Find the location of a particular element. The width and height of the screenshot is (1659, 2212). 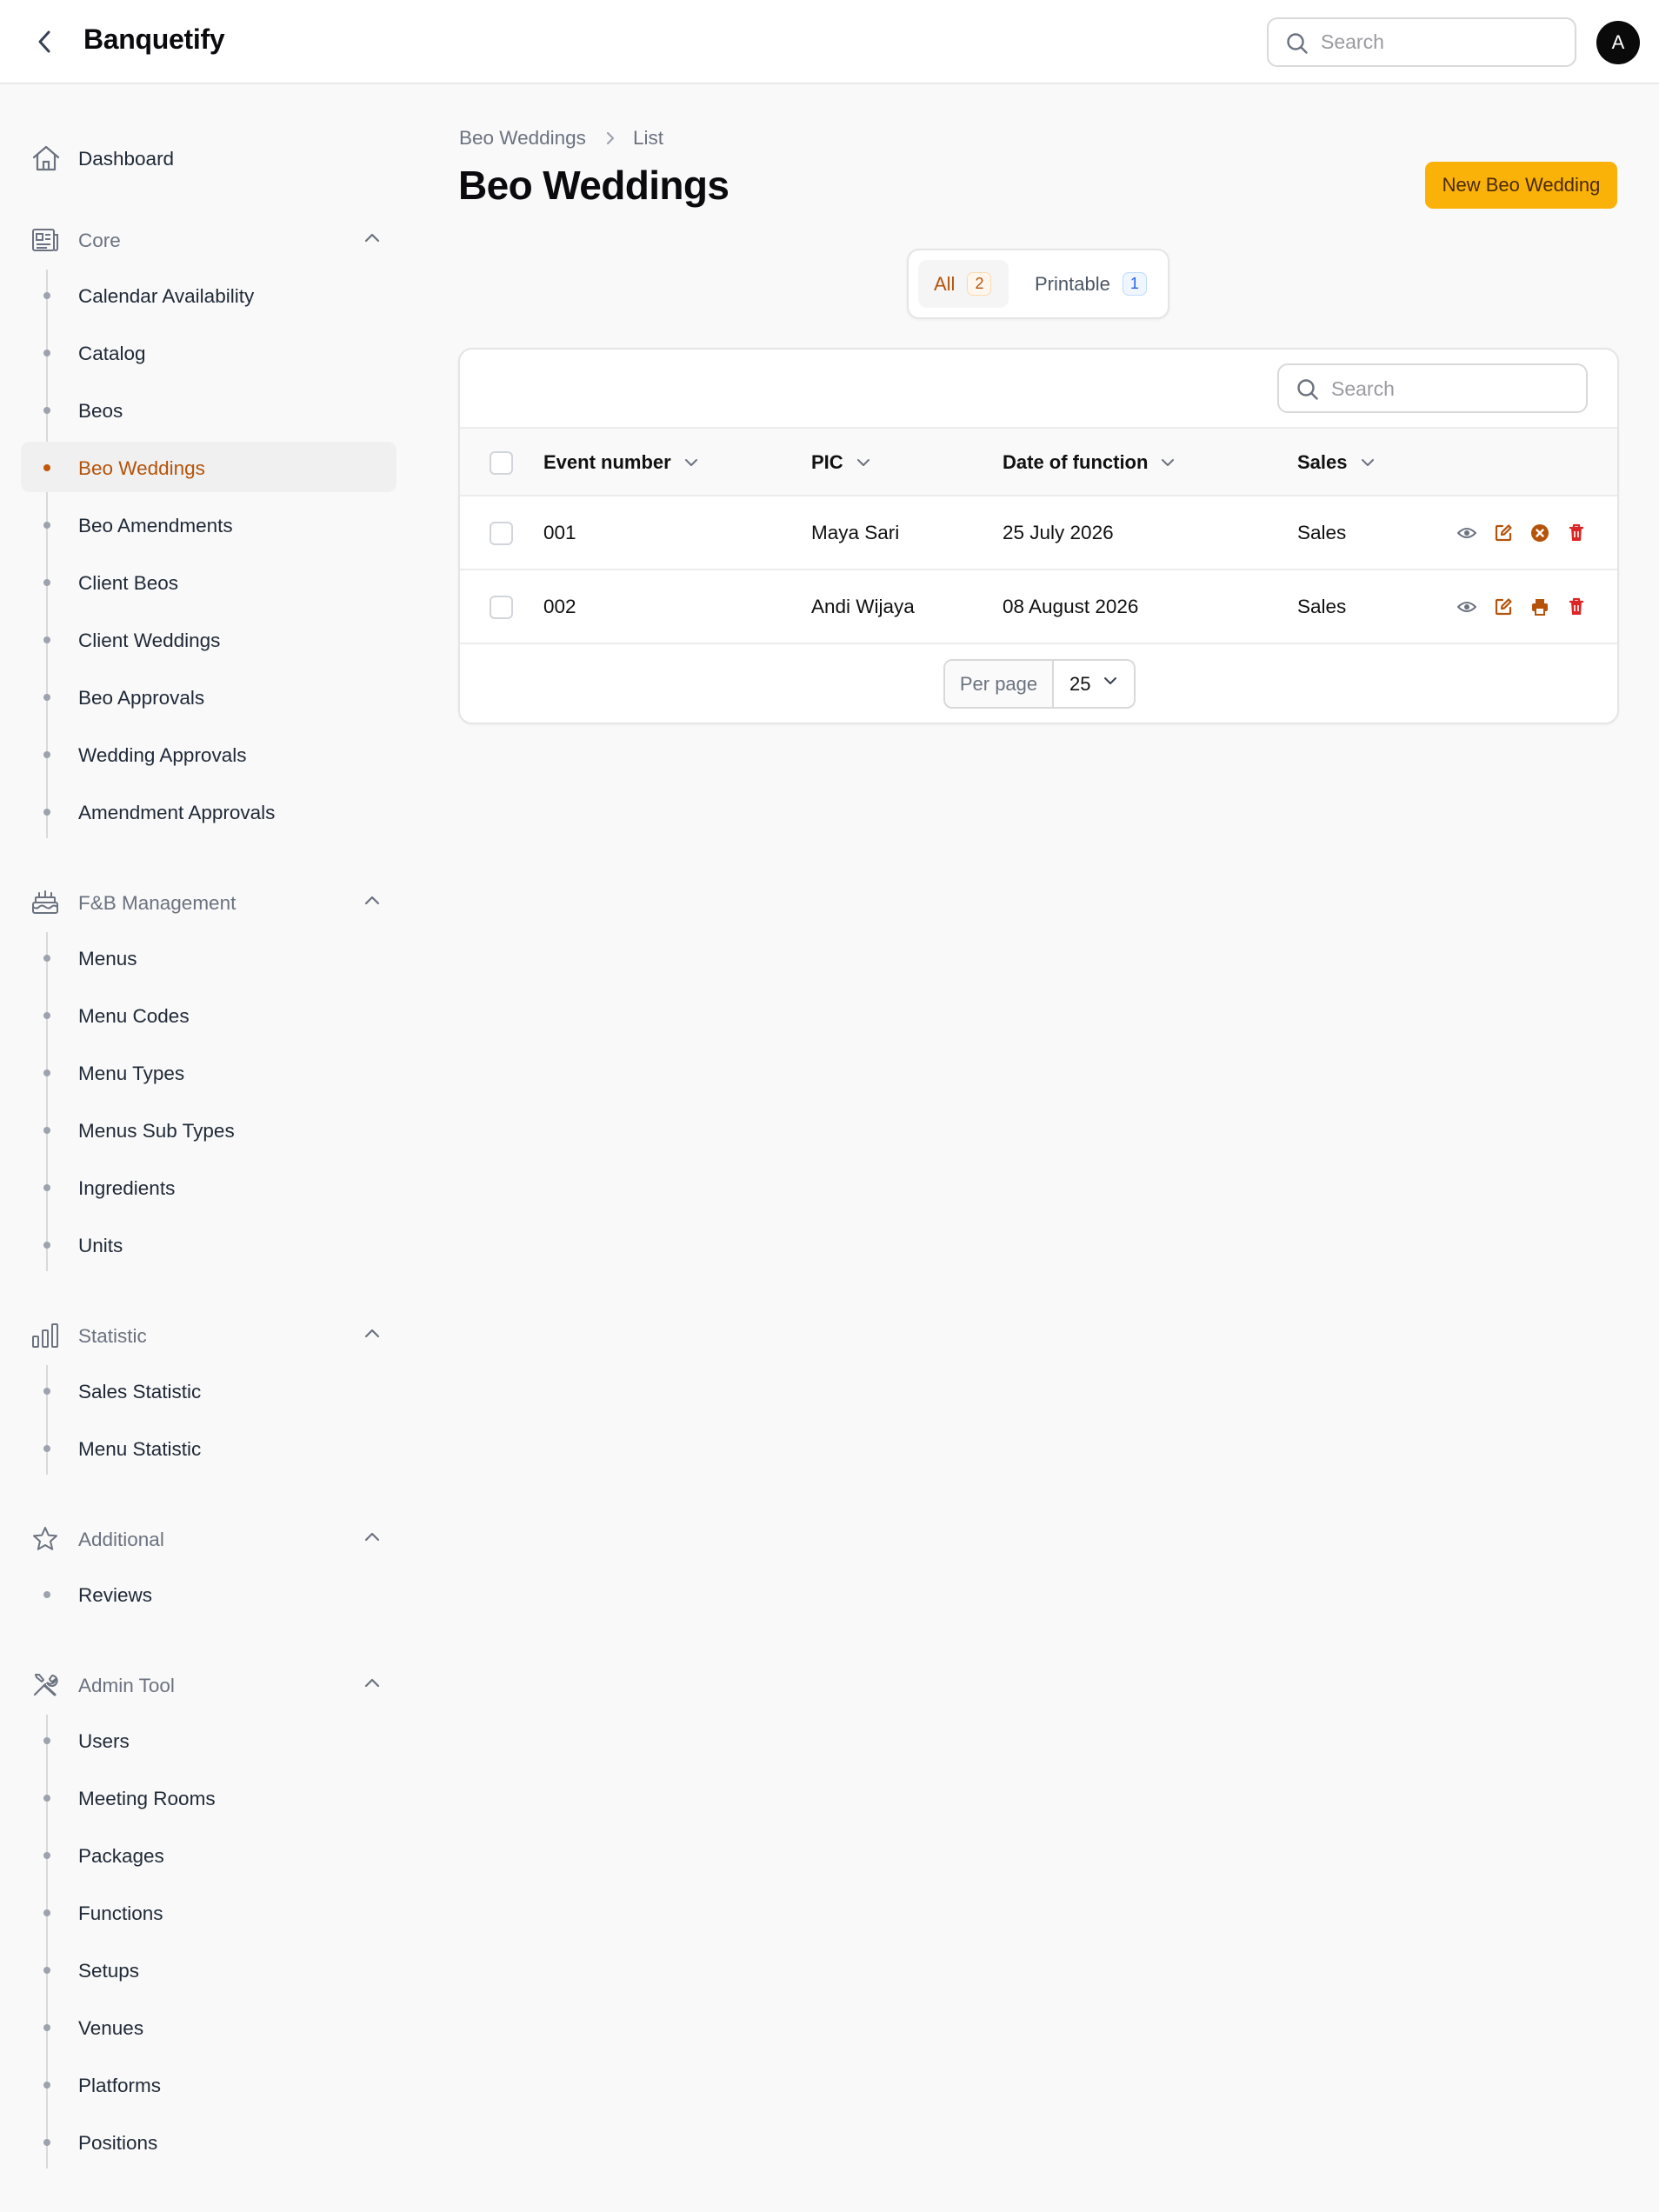

sidebar-item-client-beos: Client Beos is located at coordinates (209, 581).